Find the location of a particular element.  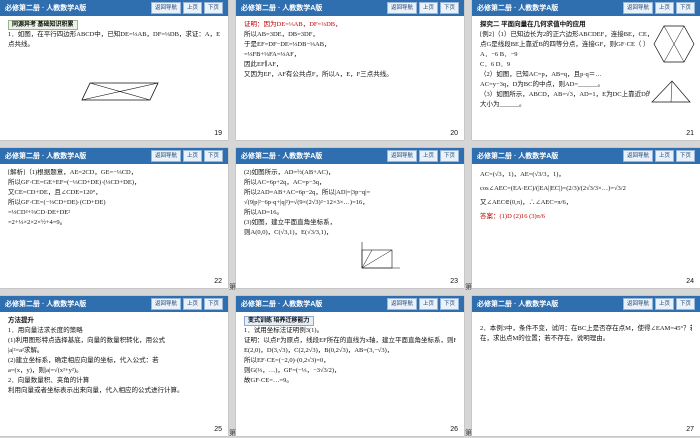

method-line: 利用向量或者坐标表示出来向量，代入相应的公式进行计算。 is located at coordinates (96, 390).